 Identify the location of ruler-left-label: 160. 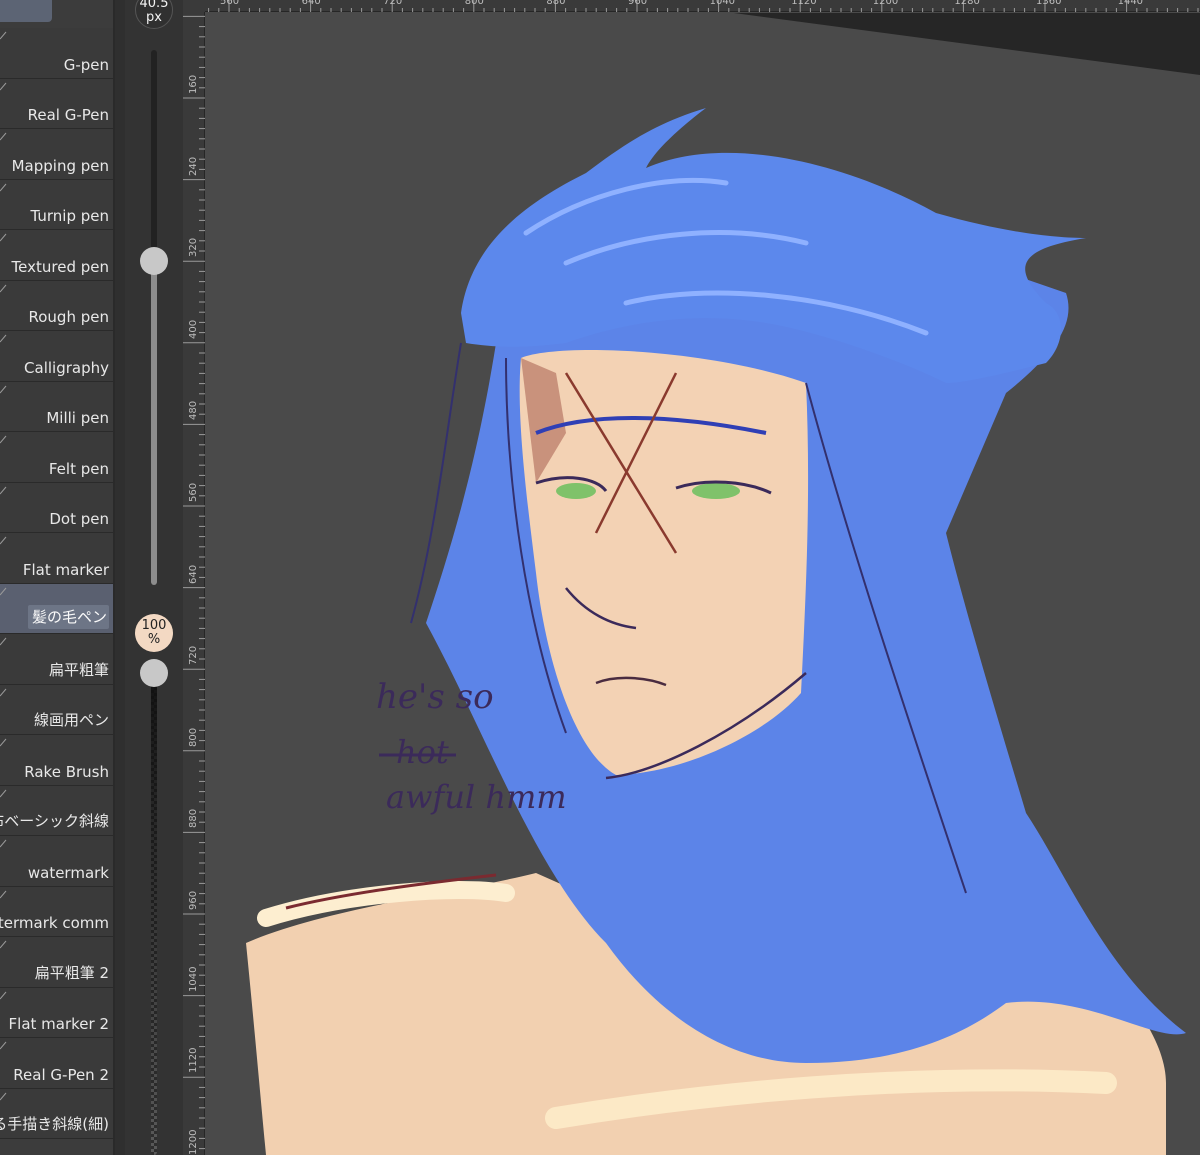
(193, 84).